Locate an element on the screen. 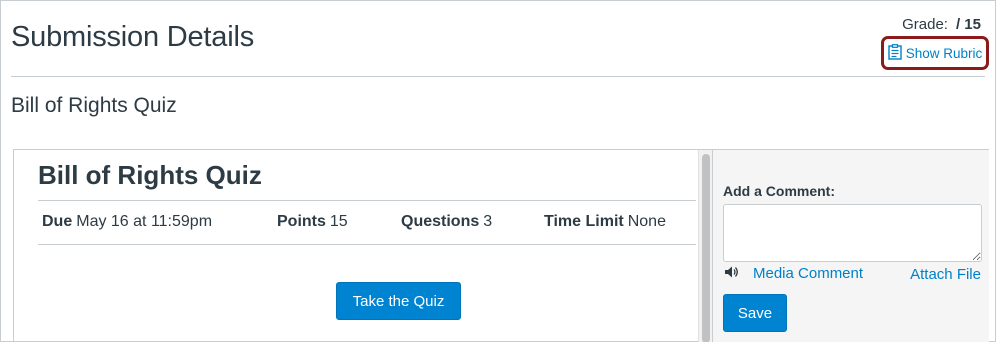 The height and width of the screenshot is (342, 996). quiz-due: Due May 16 at 11:59pm is located at coordinates (127, 222).